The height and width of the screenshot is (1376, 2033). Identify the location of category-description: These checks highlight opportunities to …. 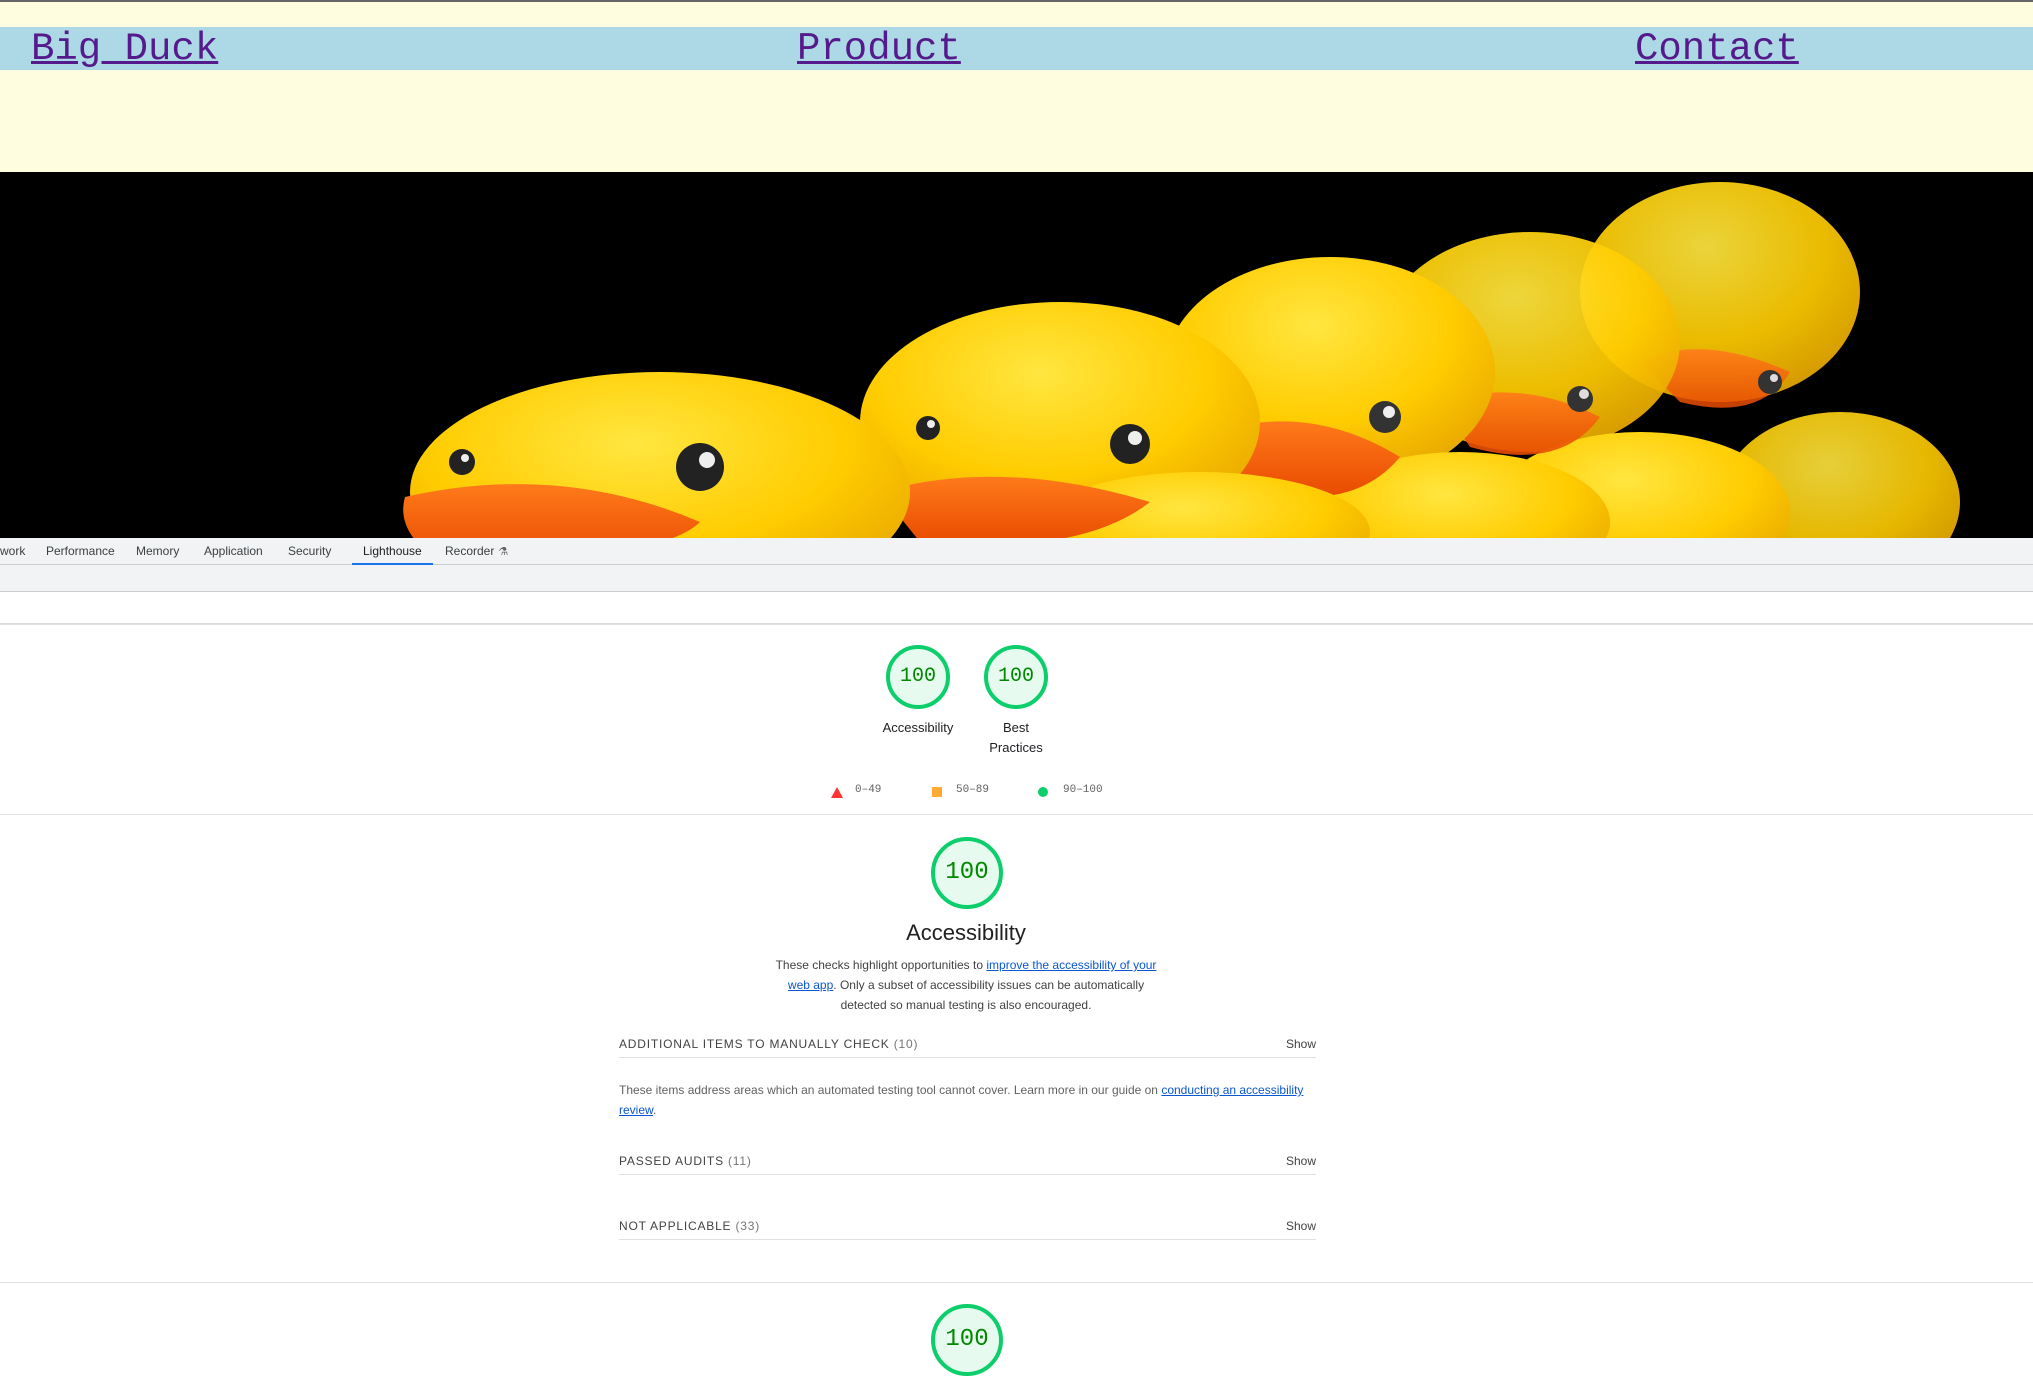
(966, 985).